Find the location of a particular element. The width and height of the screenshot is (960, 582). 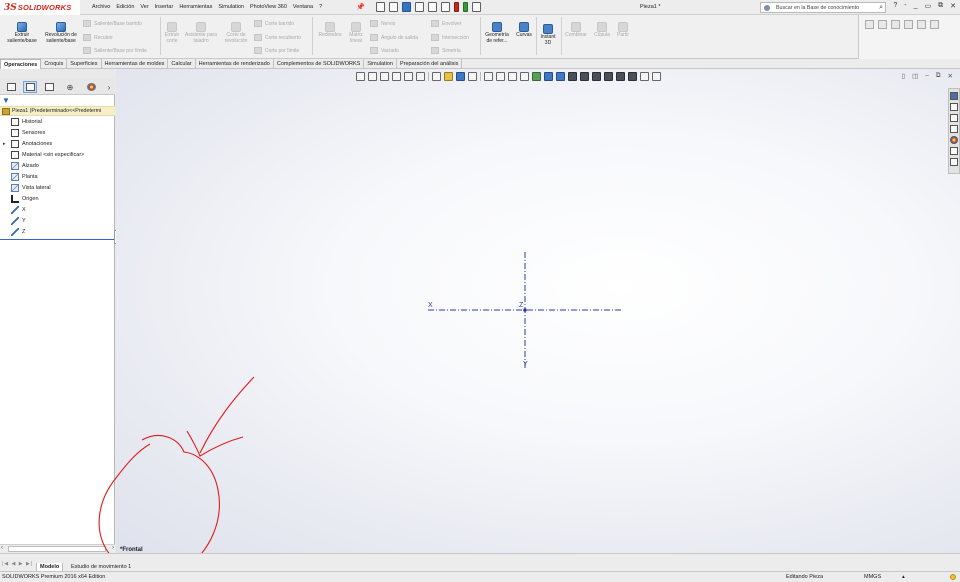

extruded-cut-button: Extruir corte is located at coordinates (172, 33).